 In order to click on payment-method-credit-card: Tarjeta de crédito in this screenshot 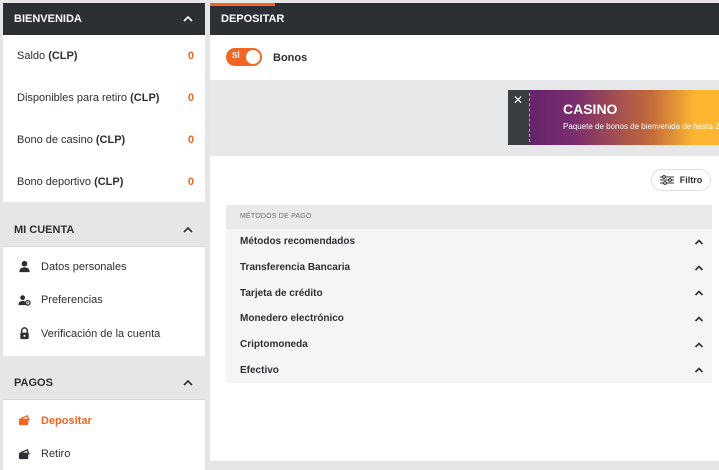, I will do `click(469, 293)`.